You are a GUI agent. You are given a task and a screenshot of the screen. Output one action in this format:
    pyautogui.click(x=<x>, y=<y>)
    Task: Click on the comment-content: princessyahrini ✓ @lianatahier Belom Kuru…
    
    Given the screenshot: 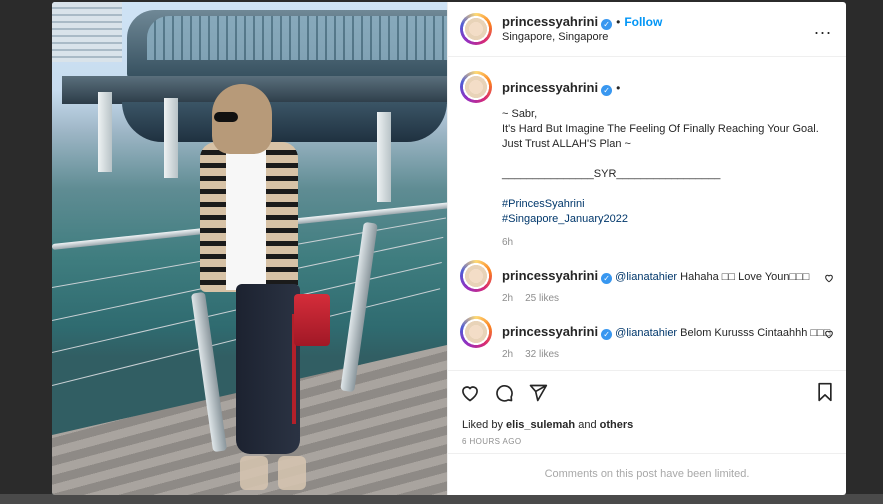 What is the action you would take?
    pyautogui.click(x=666, y=338)
    